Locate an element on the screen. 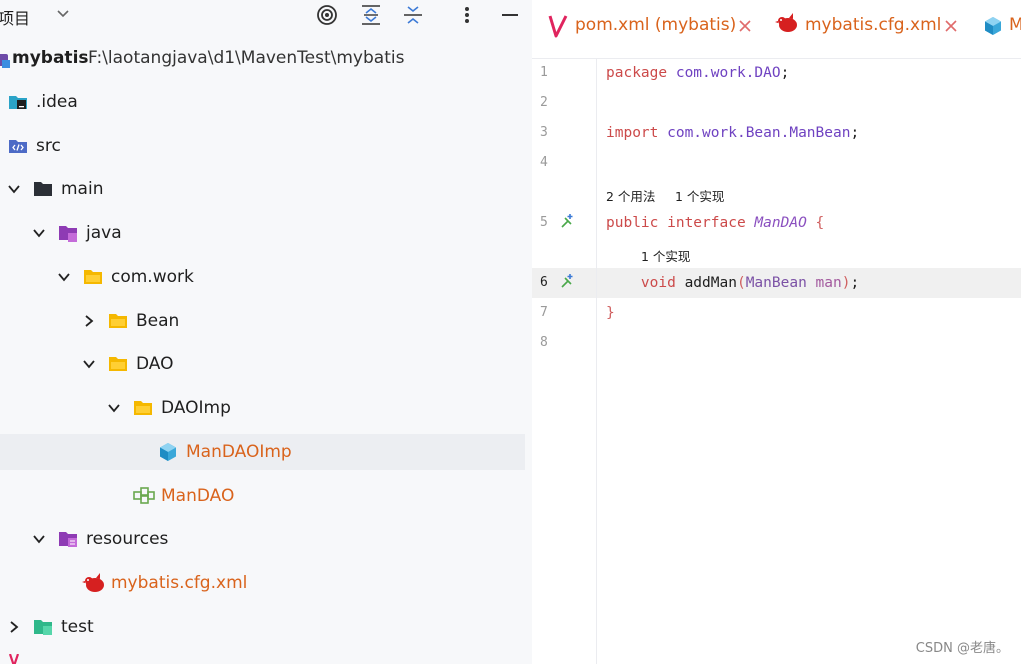 The image size is (1021, 664). tree-item-dao: DAO is located at coordinates (262, 364).